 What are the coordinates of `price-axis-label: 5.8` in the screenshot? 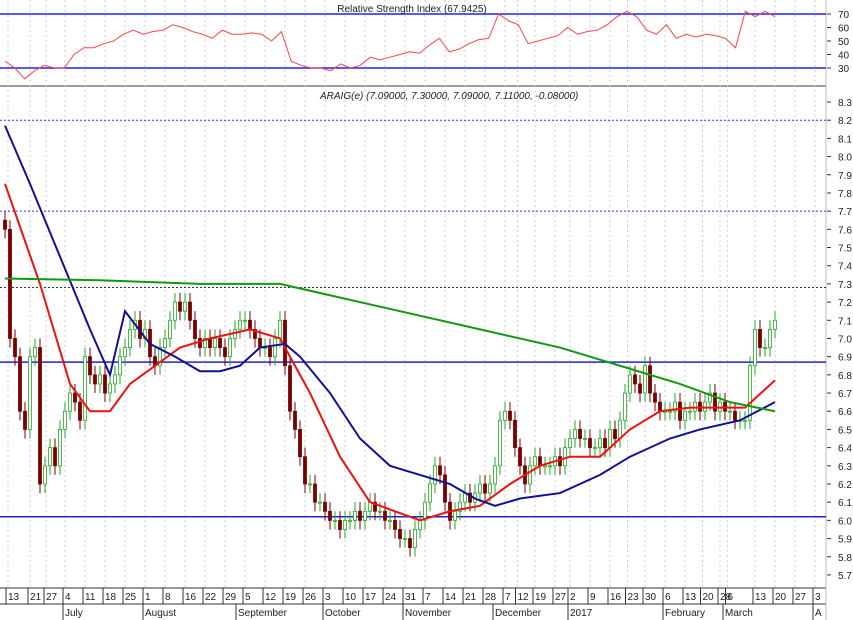 It's located at (845, 558).